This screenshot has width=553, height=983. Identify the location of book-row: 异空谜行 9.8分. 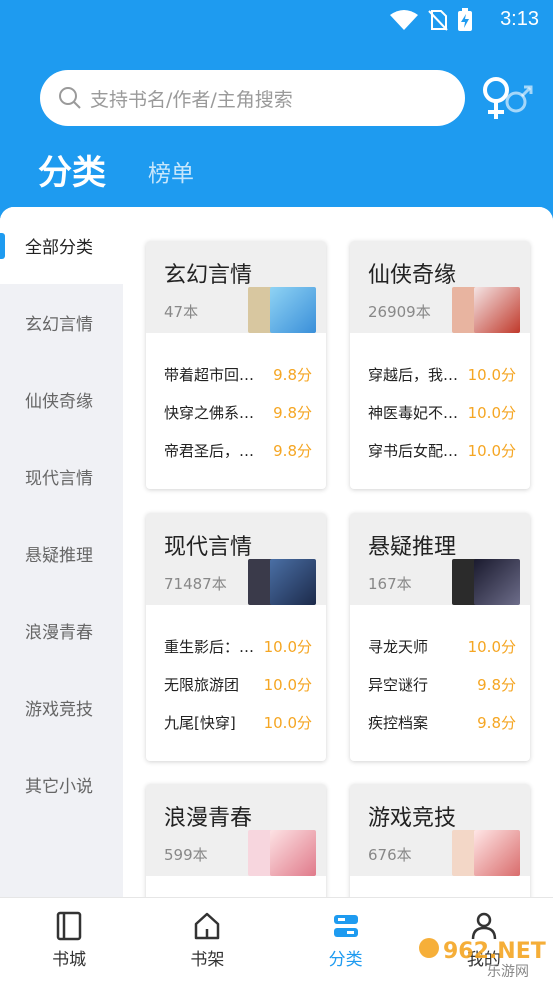
(440, 684).